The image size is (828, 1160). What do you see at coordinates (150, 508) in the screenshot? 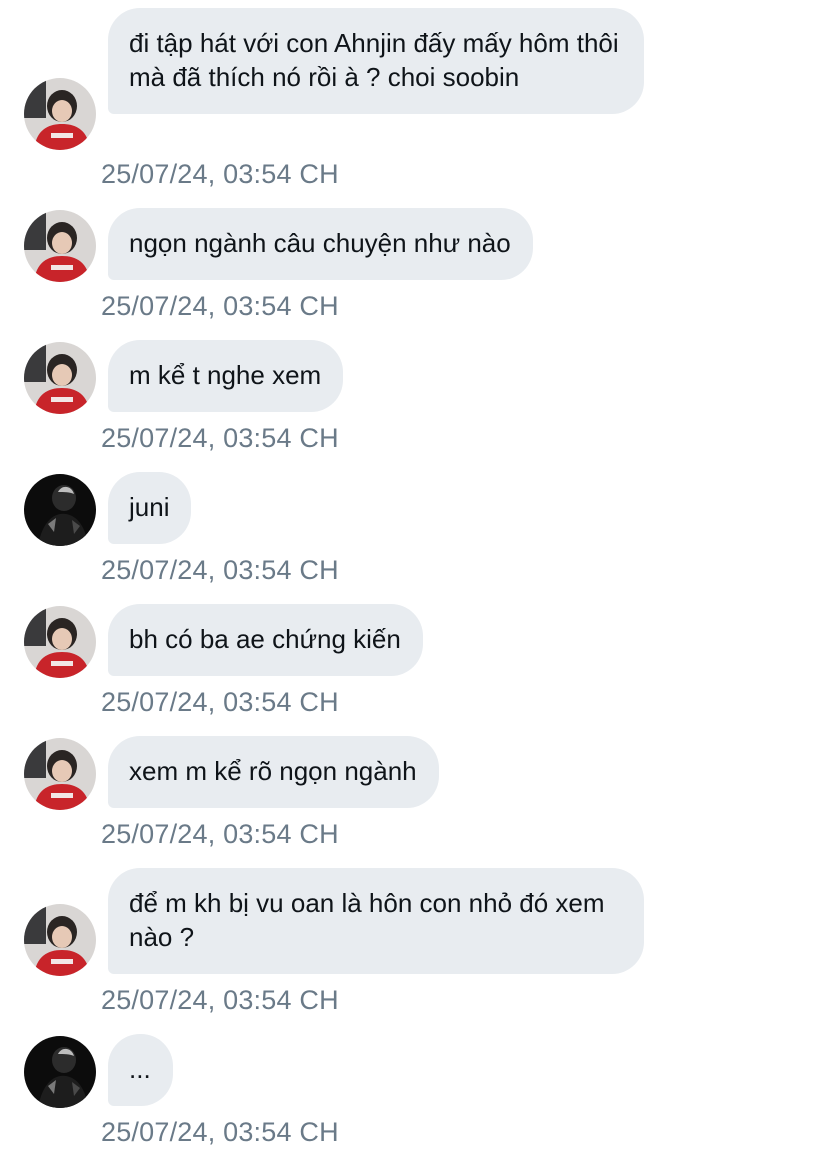
I see `message-bubble: juni` at bounding box center [150, 508].